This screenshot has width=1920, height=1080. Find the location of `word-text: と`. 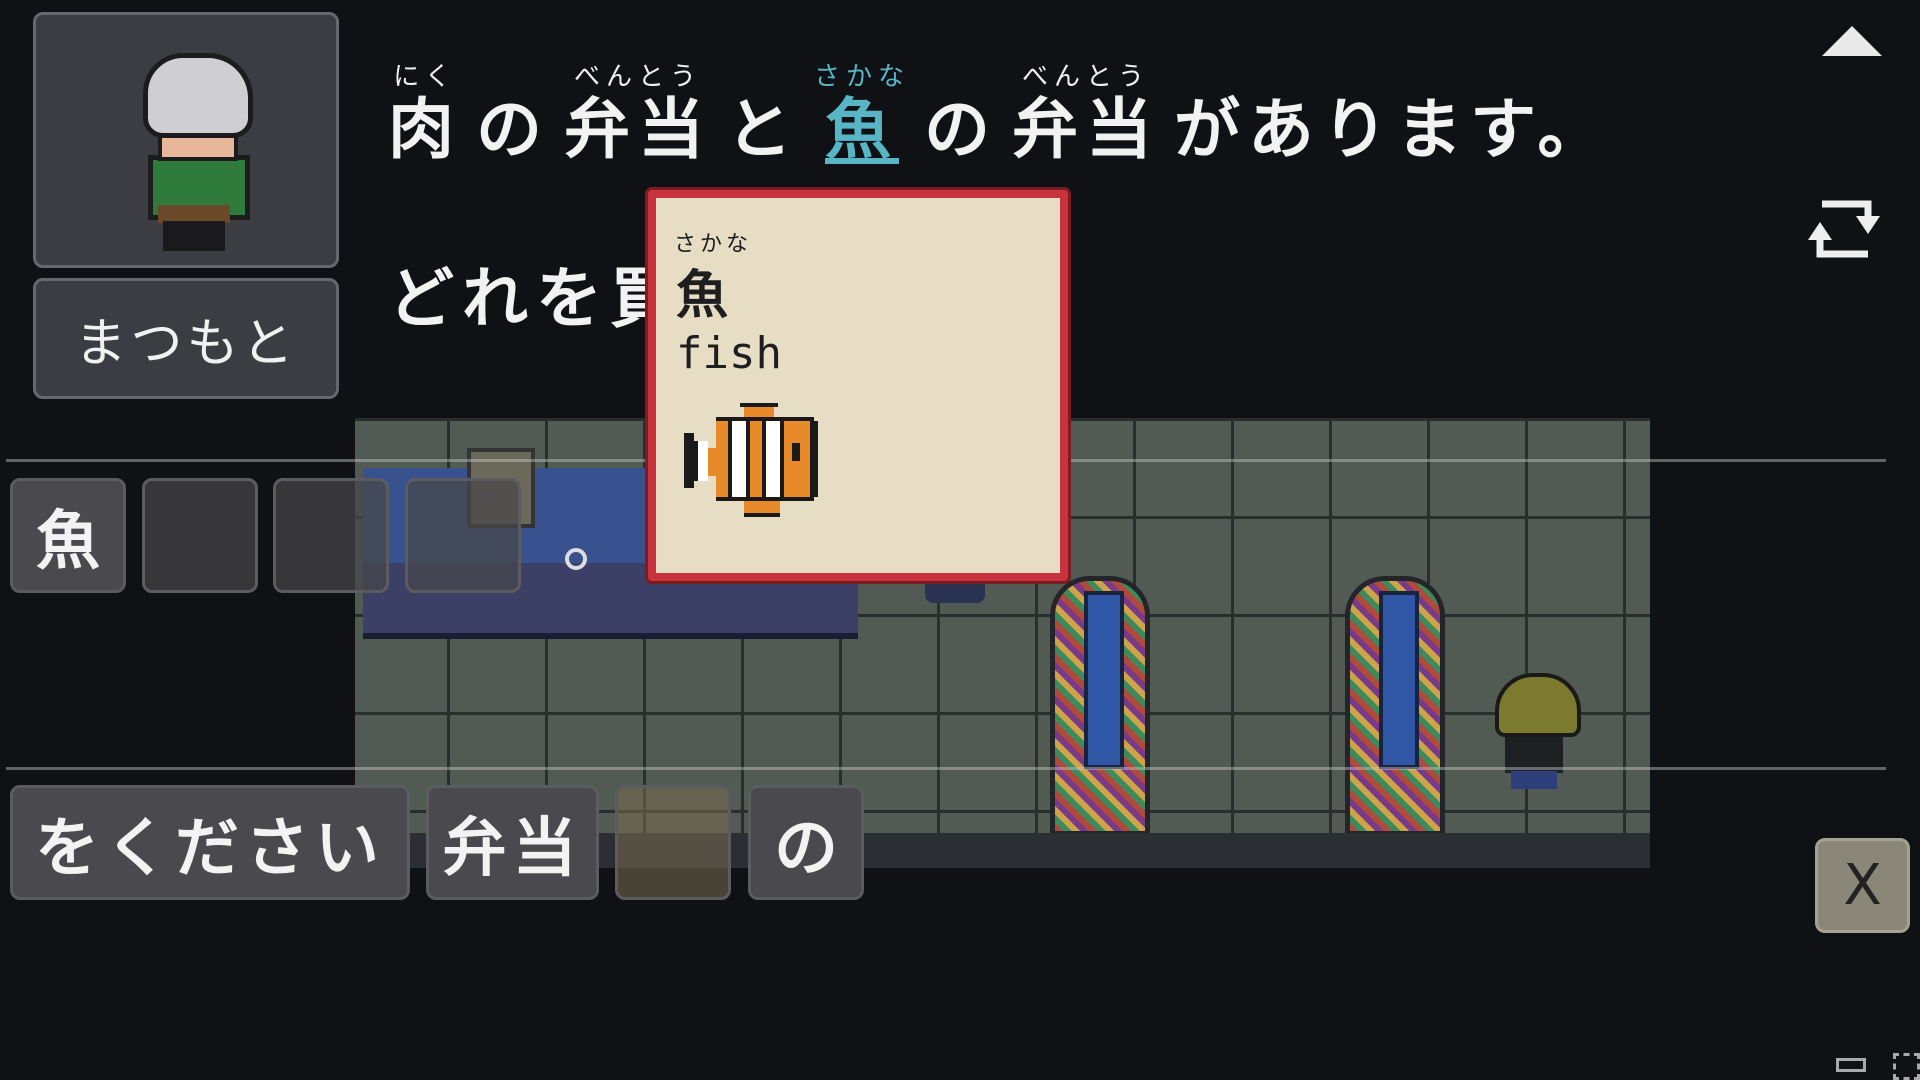

word-text: と is located at coordinates (763, 129).